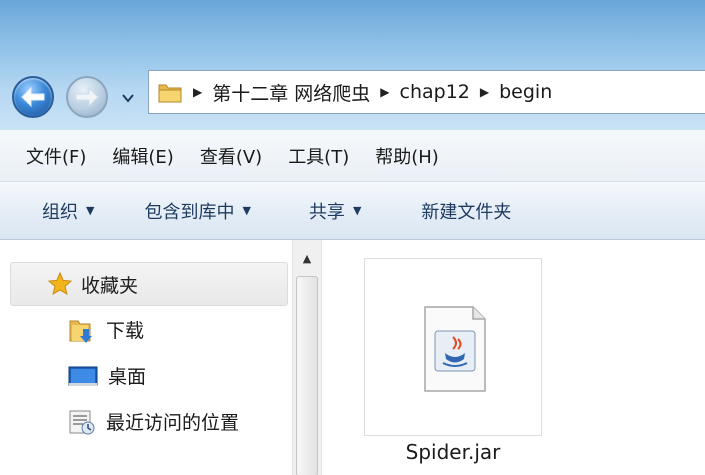 This screenshot has height=475, width=705. Describe the element at coordinates (83, 376) in the screenshot. I see `desktop-icon` at that location.